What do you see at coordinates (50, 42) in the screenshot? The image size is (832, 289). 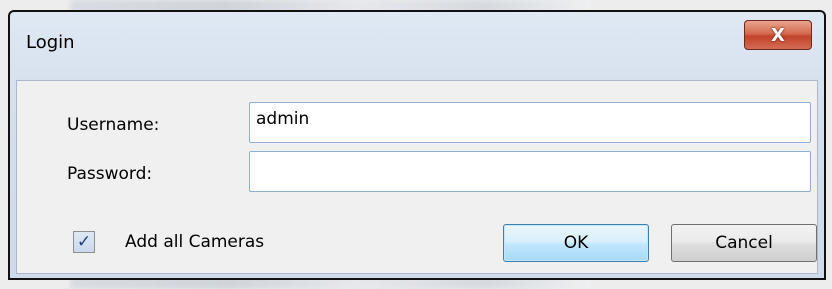 I see `dialog-title: Login` at bounding box center [50, 42].